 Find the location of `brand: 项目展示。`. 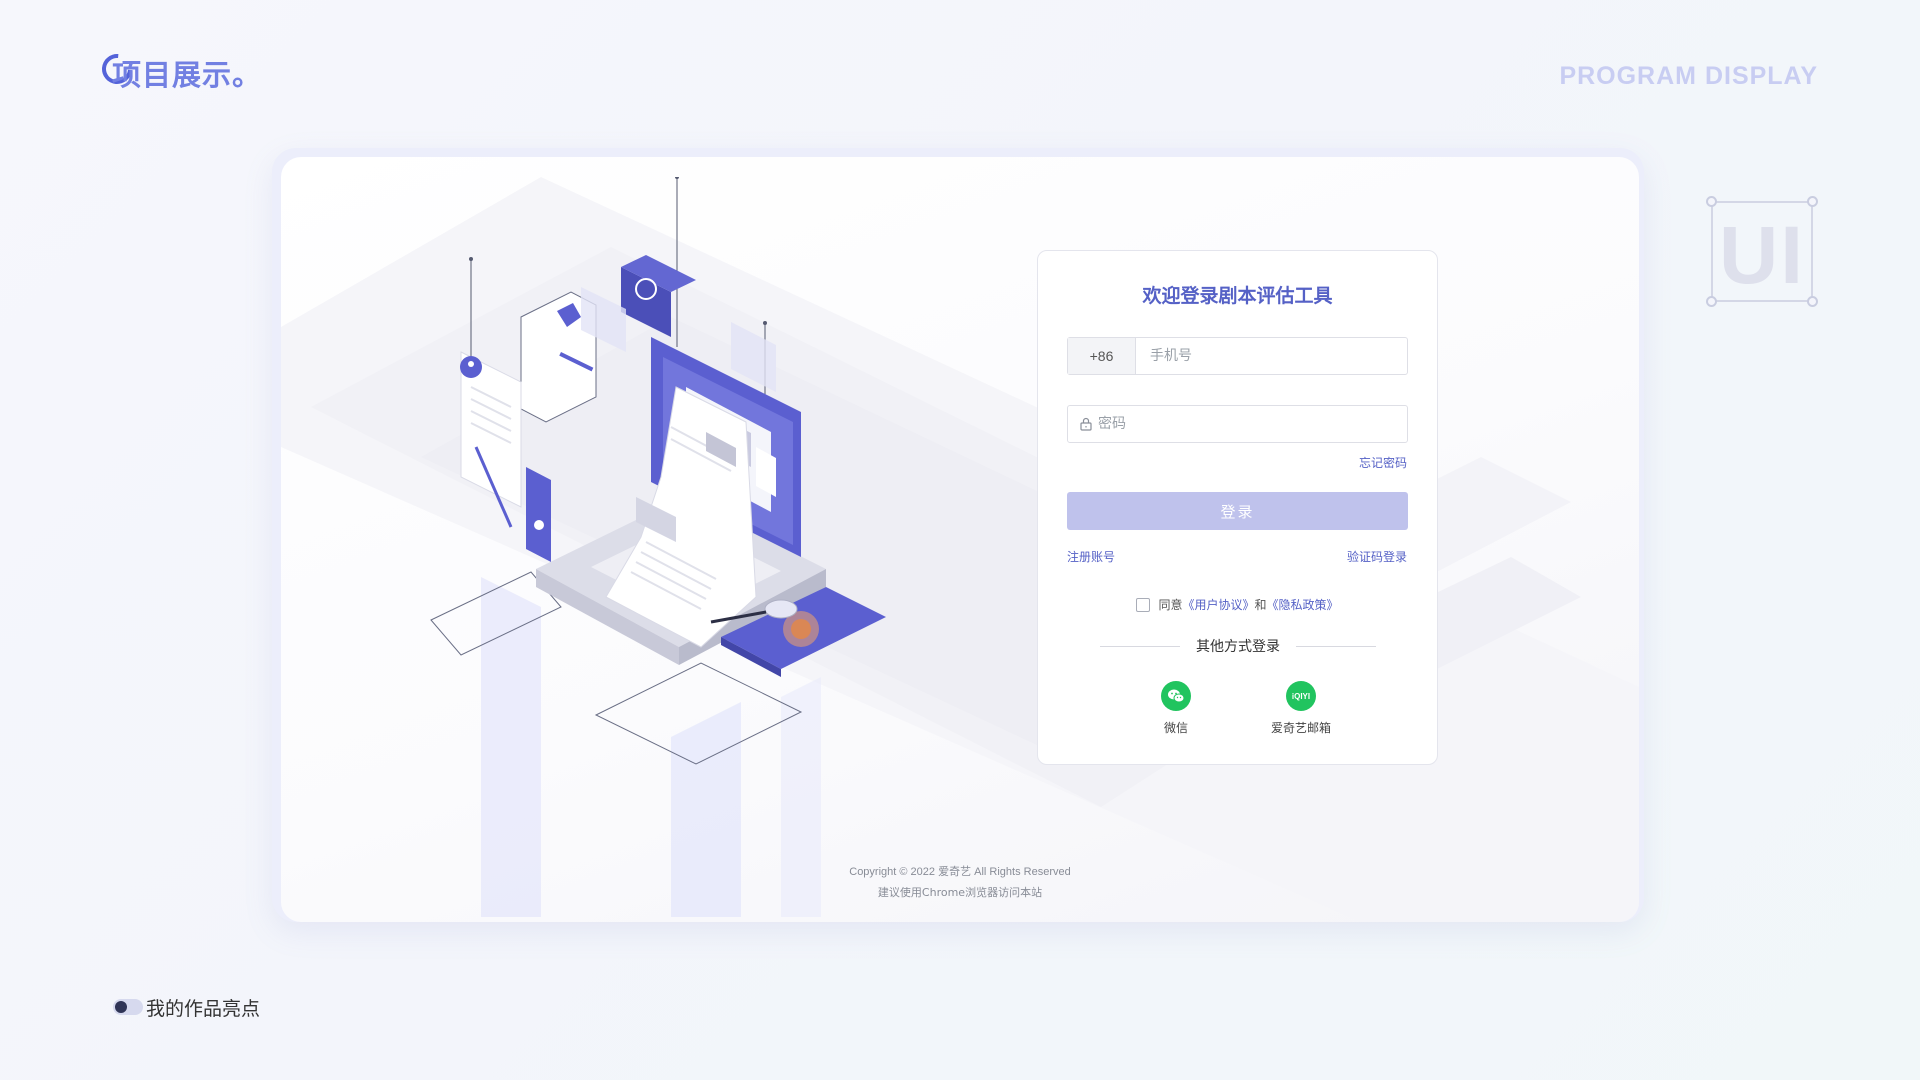

brand: 项目展示。 is located at coordinates (179, 70).